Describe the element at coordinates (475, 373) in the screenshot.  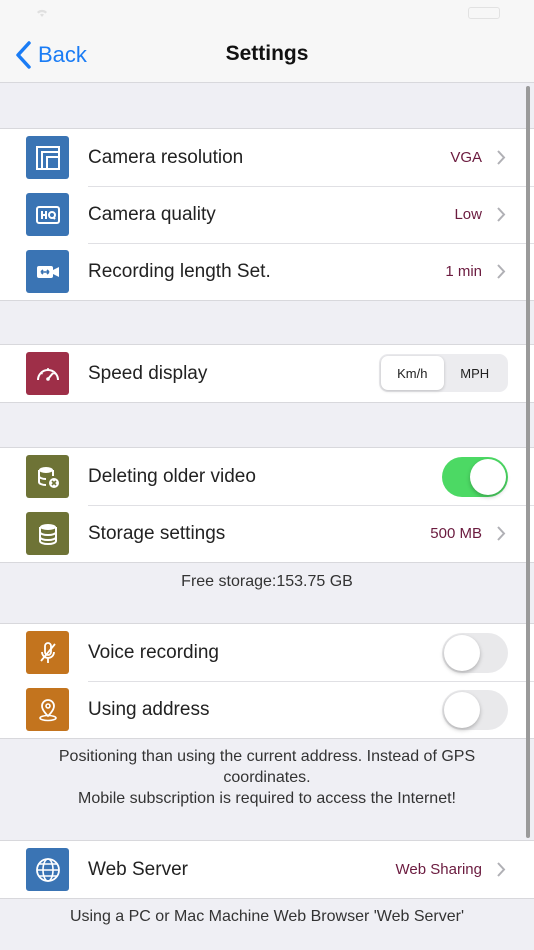
I see `segment-mph: MPH` at that location.